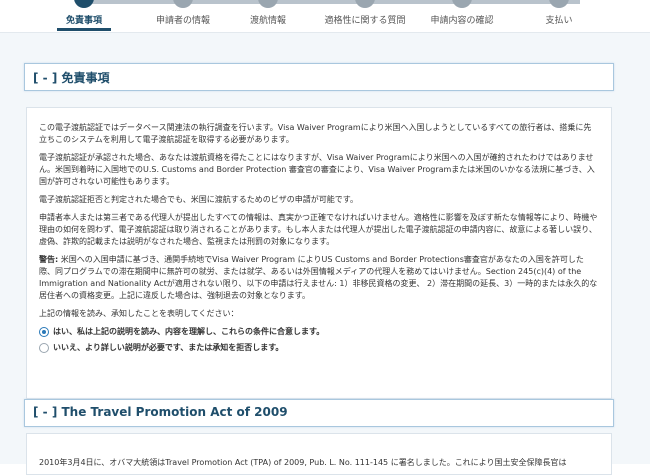  I want to click on disclaimer-paragraph: 電子渡航認証拒否と判定された場合でも、米国に渡航するためのビザの申請が可能です。, so click(198, 199).